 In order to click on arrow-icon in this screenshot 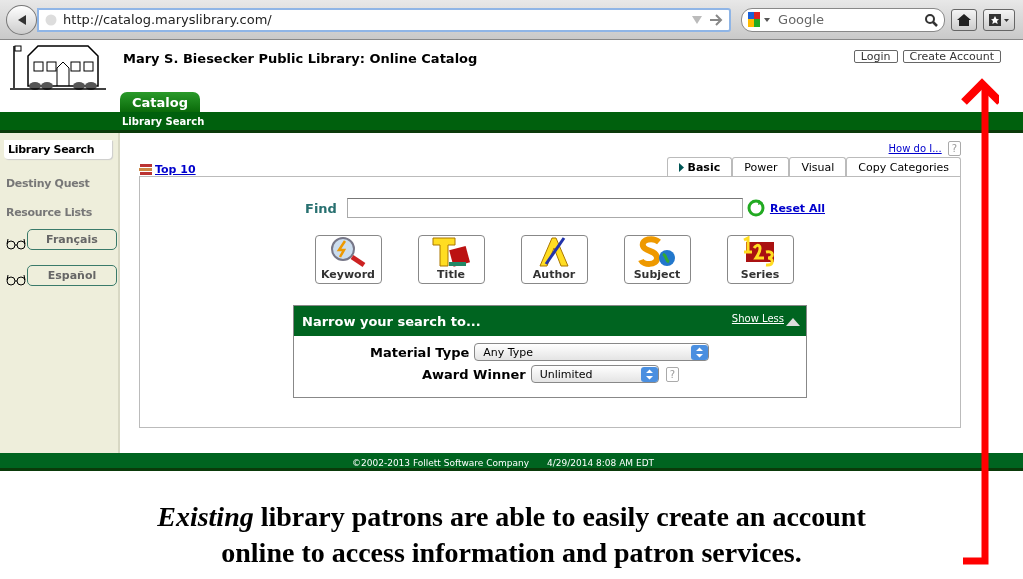, I will do `click(716, 19)`.